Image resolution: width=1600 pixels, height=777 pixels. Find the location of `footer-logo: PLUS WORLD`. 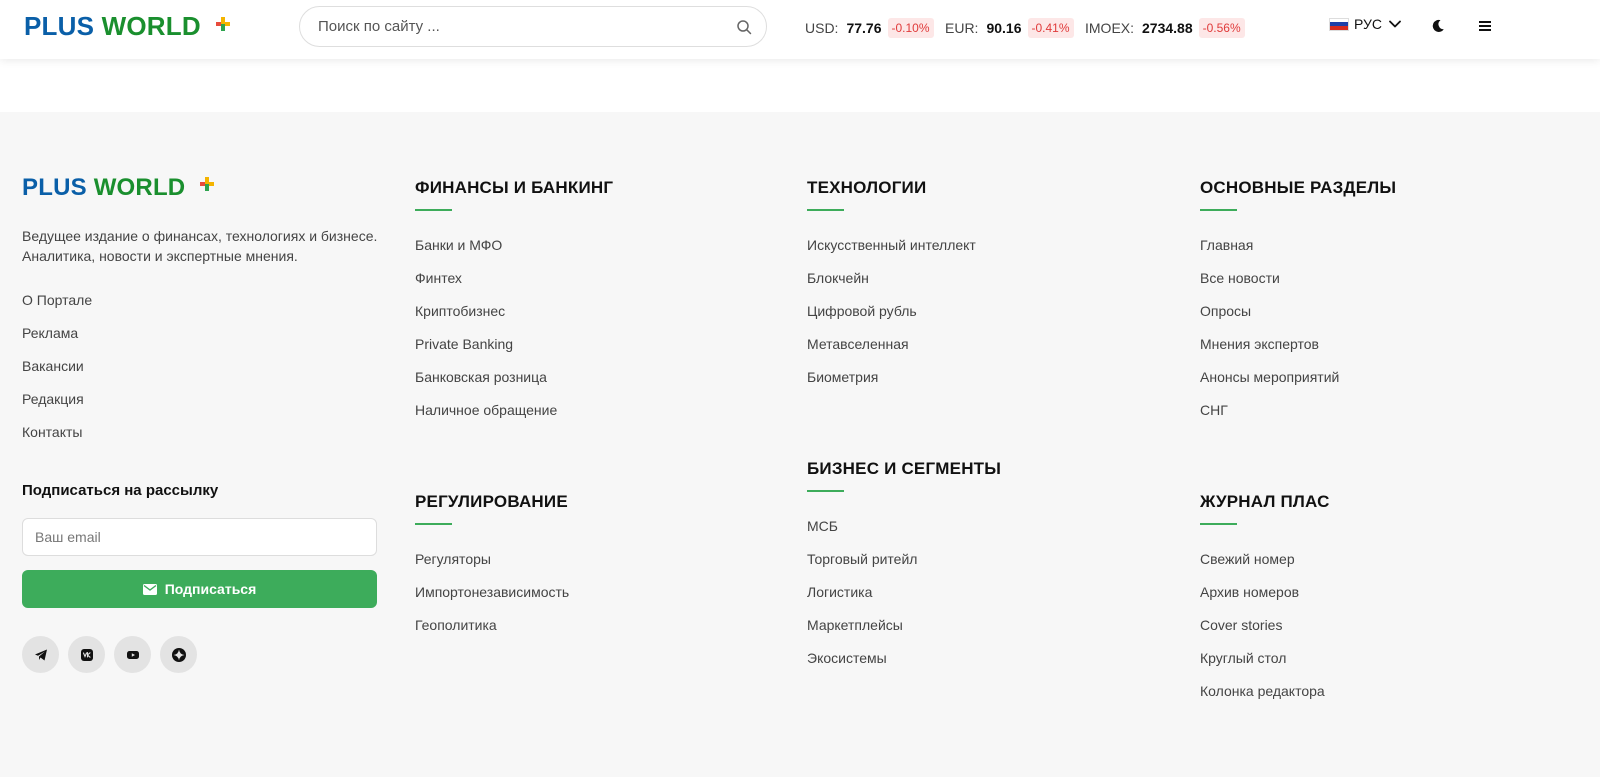

footer-logo: PLUS WORLD is located at coordinates (118, 188).